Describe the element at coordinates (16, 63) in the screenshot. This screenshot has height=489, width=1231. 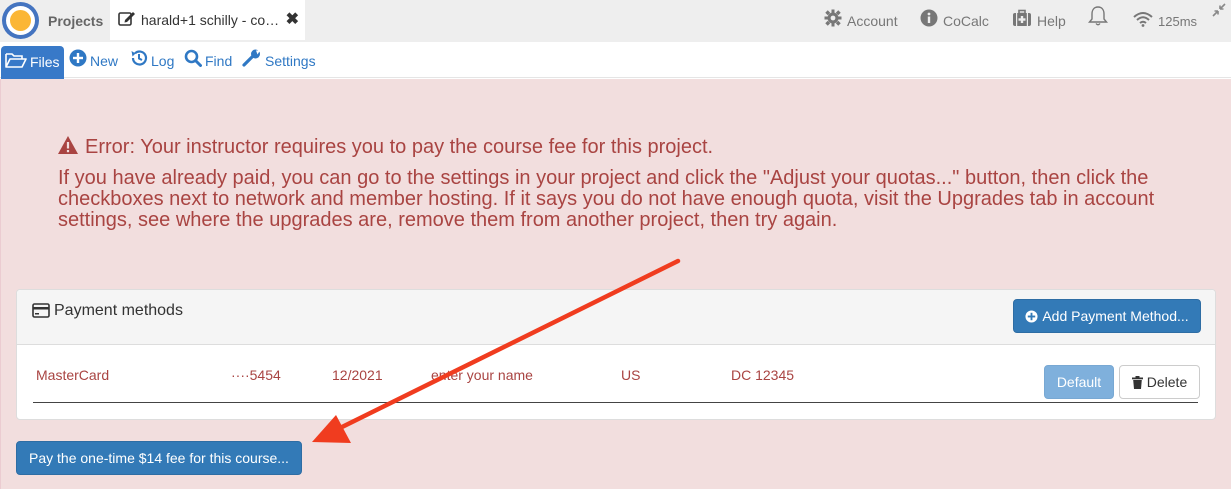
I see `folder-open-icon` at that location.